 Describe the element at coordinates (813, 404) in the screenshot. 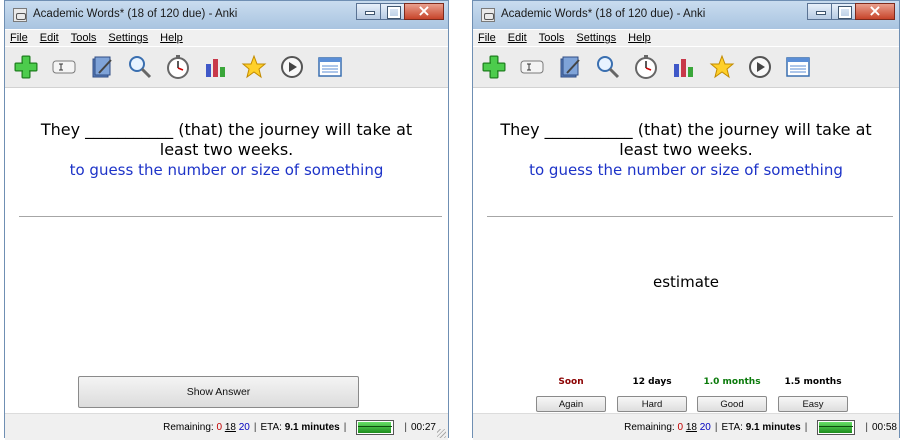

I see `easy-button: Easy` at that location.